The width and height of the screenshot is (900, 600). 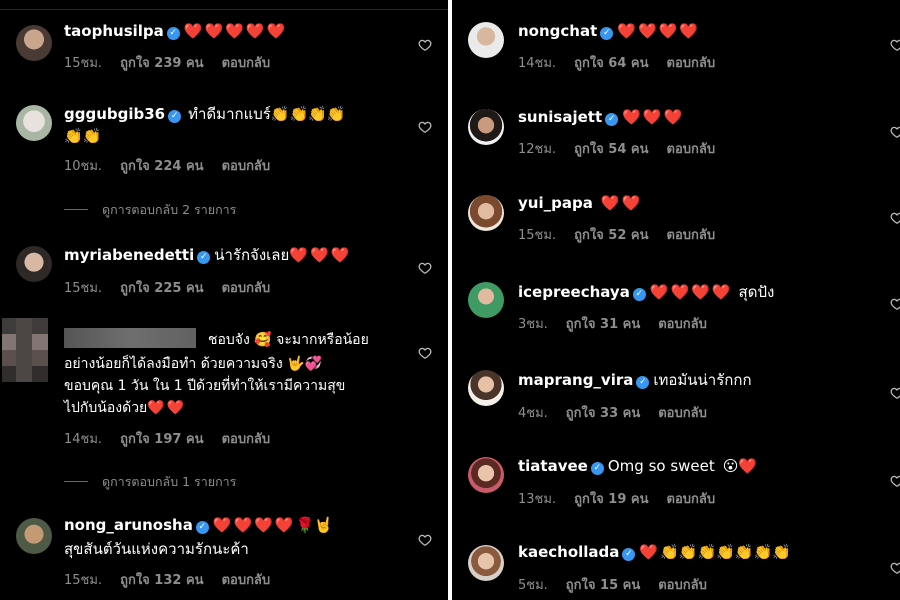 I want to click on likes-count: ถูกใจ 239 คน, so click(x=161, y=63).